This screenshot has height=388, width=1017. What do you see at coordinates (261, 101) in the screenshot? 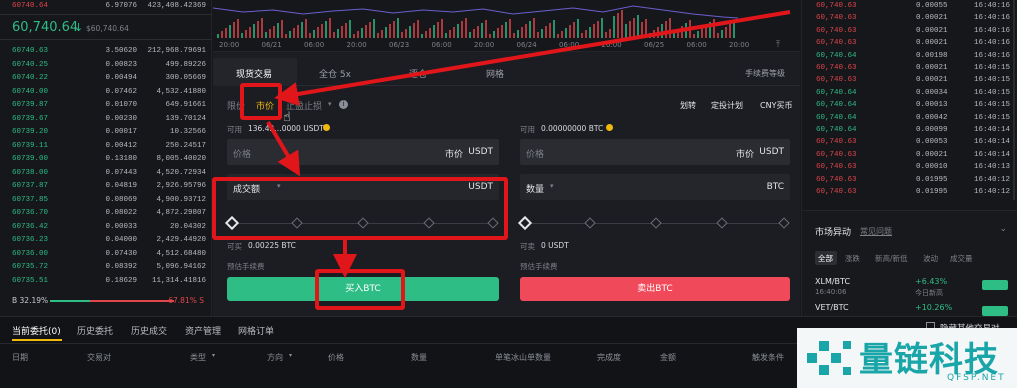
I see `highlight-market-tab` at bounding box center [261, 101].